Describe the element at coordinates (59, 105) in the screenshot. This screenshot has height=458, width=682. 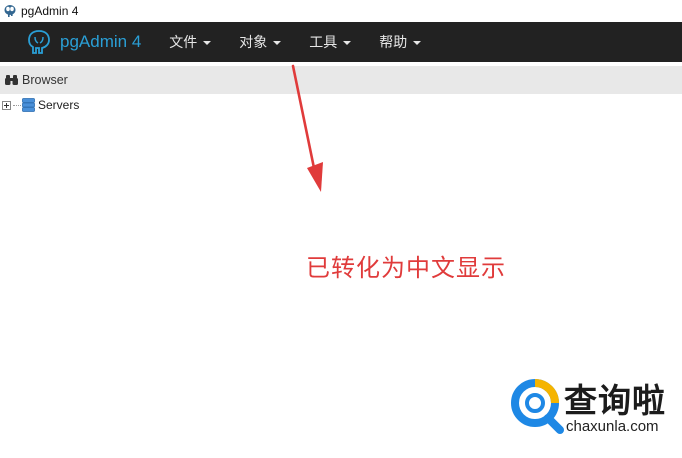
I see `tree-node-label: Servers` at that location.